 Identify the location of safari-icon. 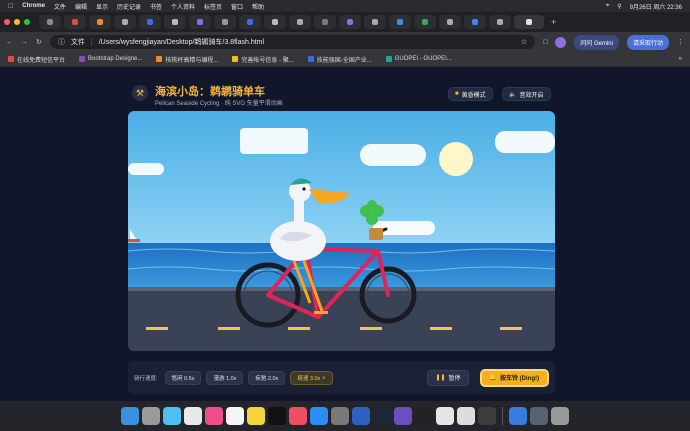
(172, 416).